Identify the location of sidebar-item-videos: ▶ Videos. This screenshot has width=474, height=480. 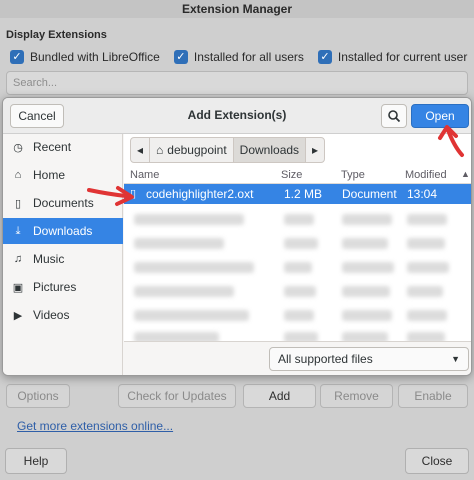
(63, 315).